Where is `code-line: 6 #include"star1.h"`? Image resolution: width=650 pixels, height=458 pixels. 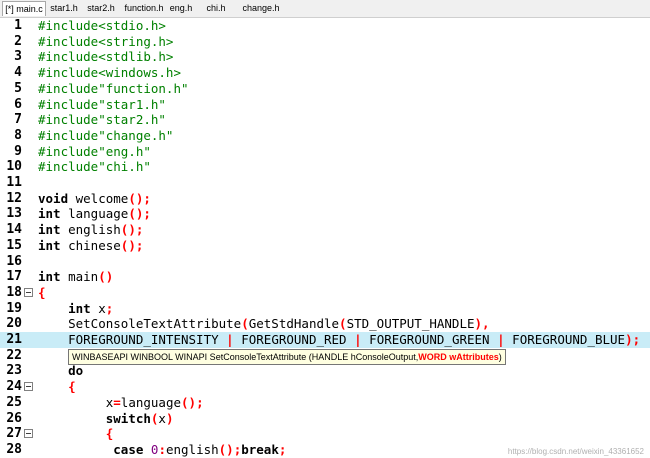
code-line: 6 #include"star1.h" is located at coordinates (325, 105).